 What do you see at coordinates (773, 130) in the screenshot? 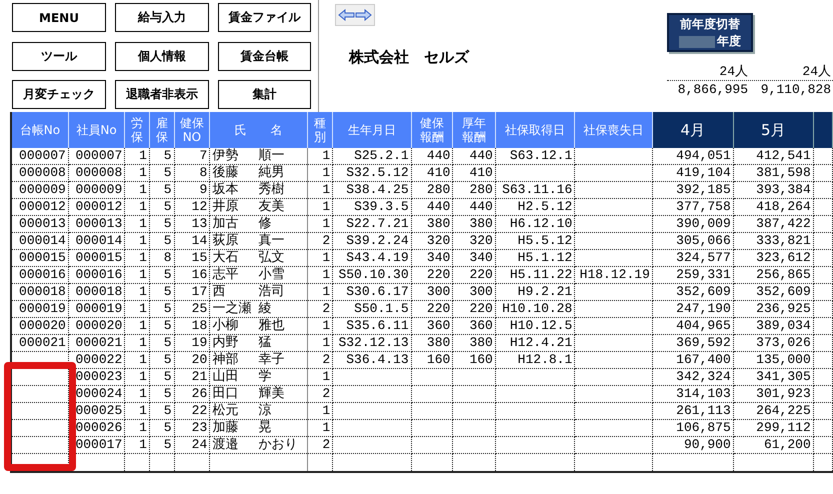
I see `column-header: 5月` at bounding box center [773, 130].